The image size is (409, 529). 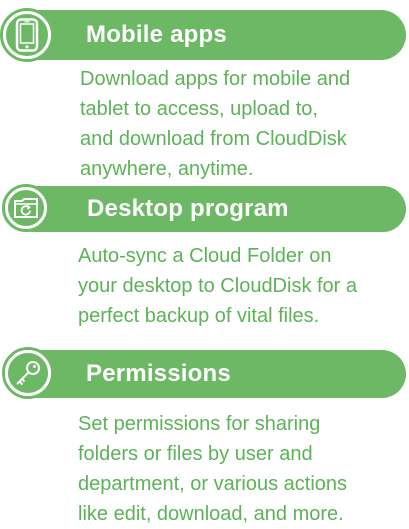 I want to click on description-line: Auto-sync a Cloud Folder on, so click(x=205, y=256).